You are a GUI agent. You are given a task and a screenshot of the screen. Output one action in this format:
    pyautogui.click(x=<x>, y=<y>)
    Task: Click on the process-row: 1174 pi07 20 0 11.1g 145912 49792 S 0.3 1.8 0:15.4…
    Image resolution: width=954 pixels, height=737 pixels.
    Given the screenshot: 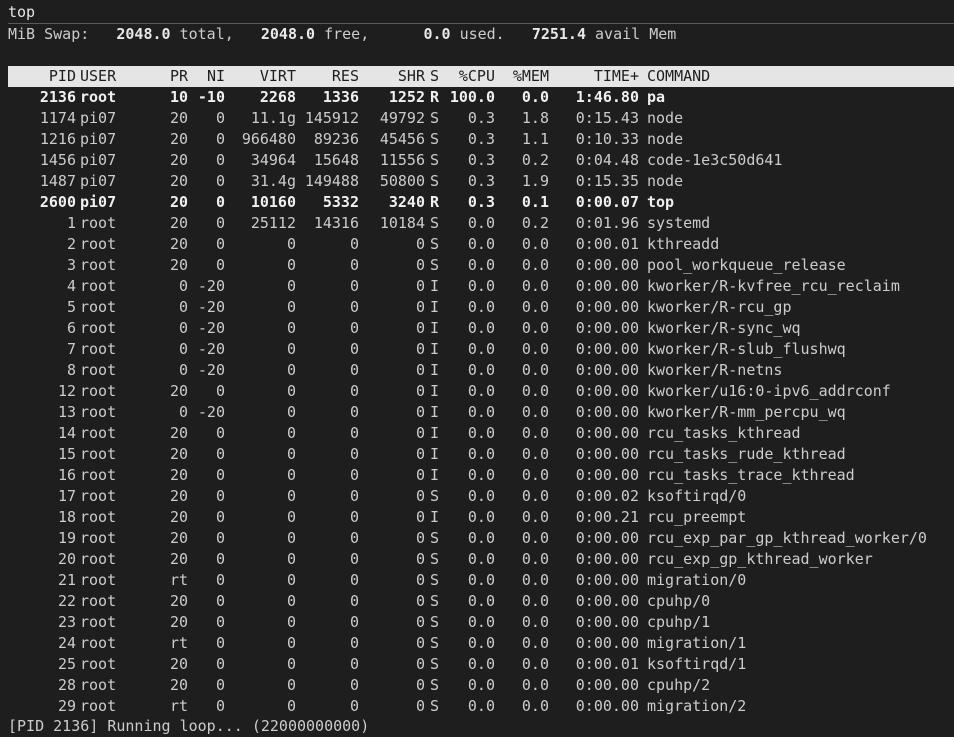 What is the action you would take?
    pyautogui.click(x=477, y=118)
    